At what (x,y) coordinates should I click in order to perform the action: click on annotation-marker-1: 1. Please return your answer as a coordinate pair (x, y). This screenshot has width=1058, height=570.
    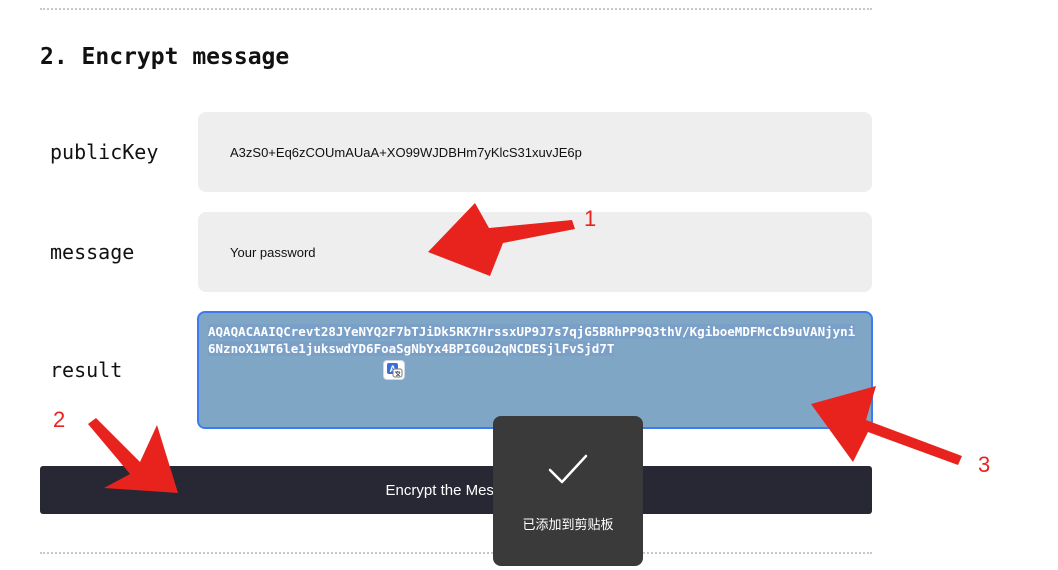
    Looking at the image, I should click on (590, 218).